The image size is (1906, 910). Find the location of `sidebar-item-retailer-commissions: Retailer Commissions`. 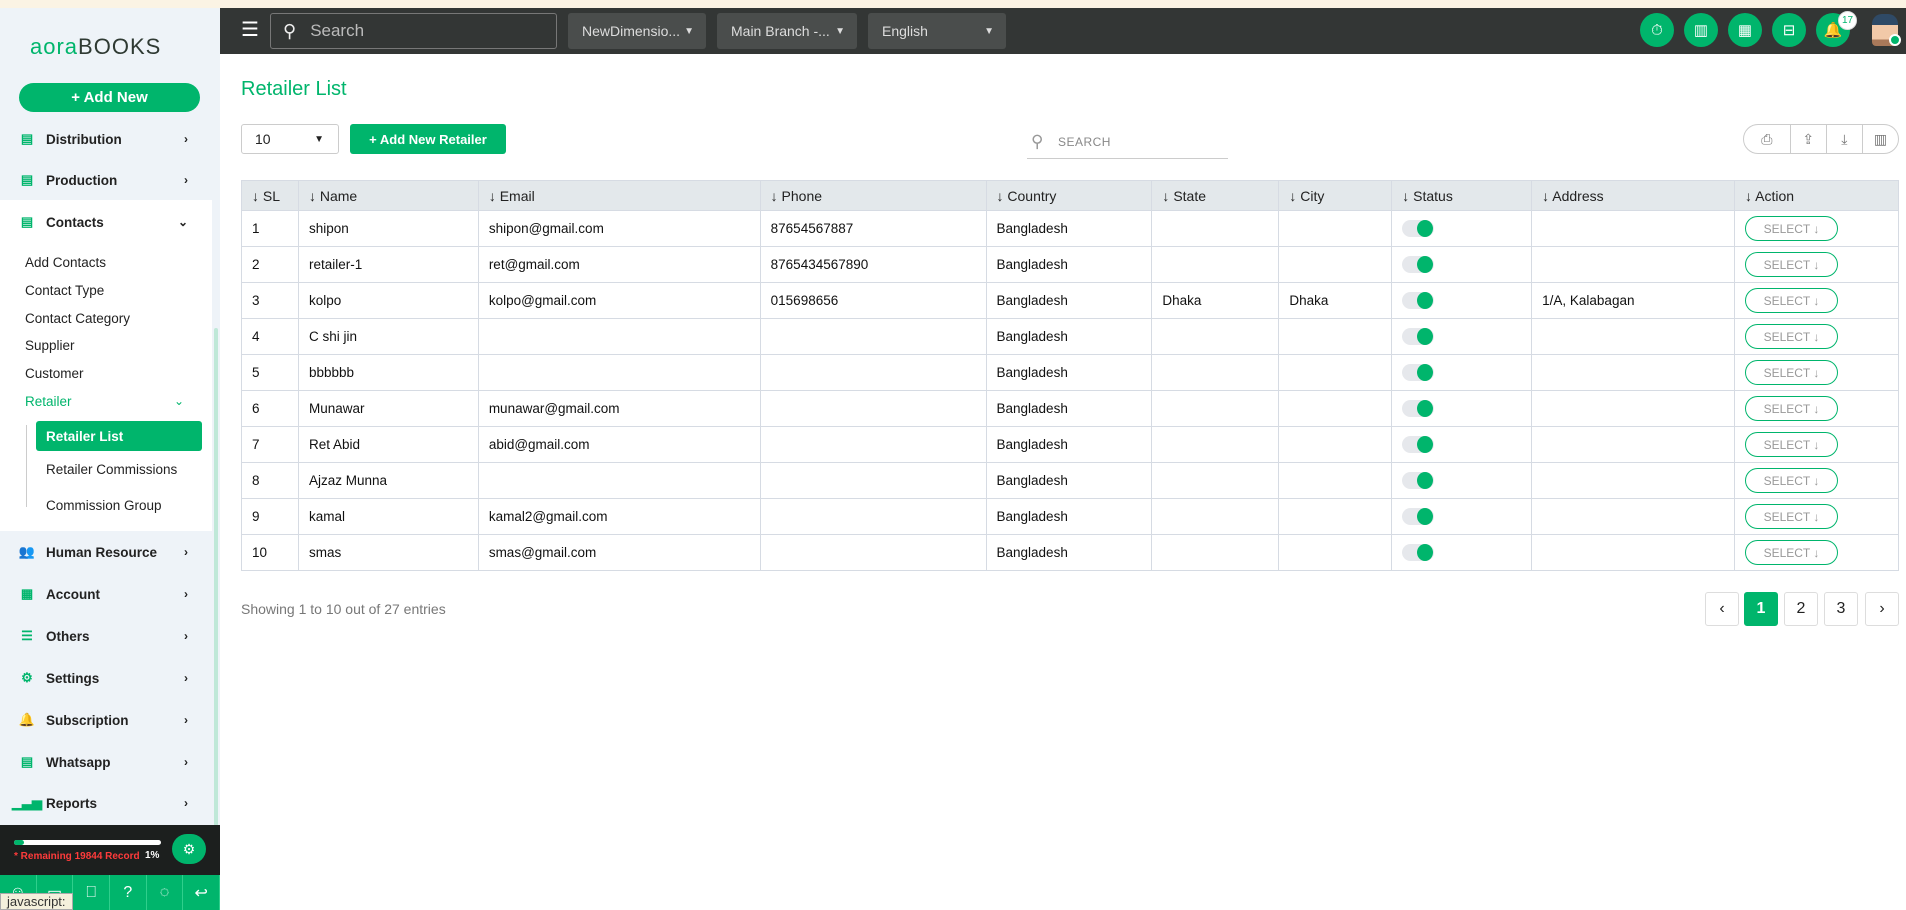

sidebar-item-retailer-commissions: Retailer Commissions is located at coordinates (111, 469).